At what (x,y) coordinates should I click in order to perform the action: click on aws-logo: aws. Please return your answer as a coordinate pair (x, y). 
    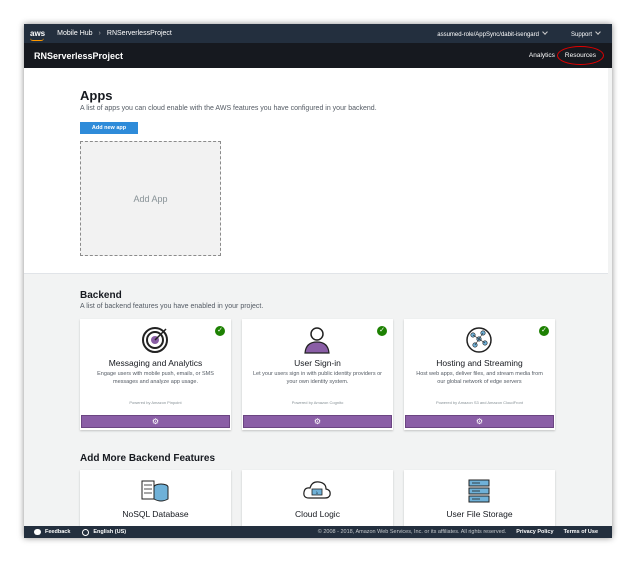
    Looking at the image, I should click on (38, 34).